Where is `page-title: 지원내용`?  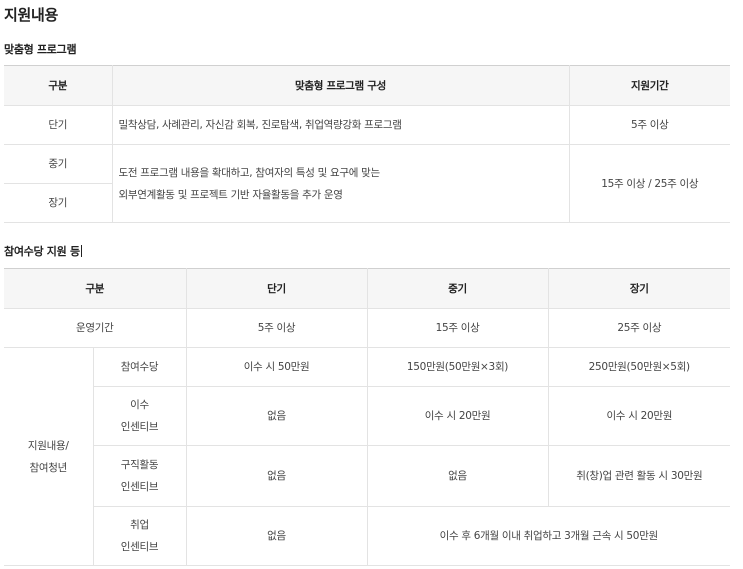
page-title: 지원내용 is located at coordinates (31, 15).